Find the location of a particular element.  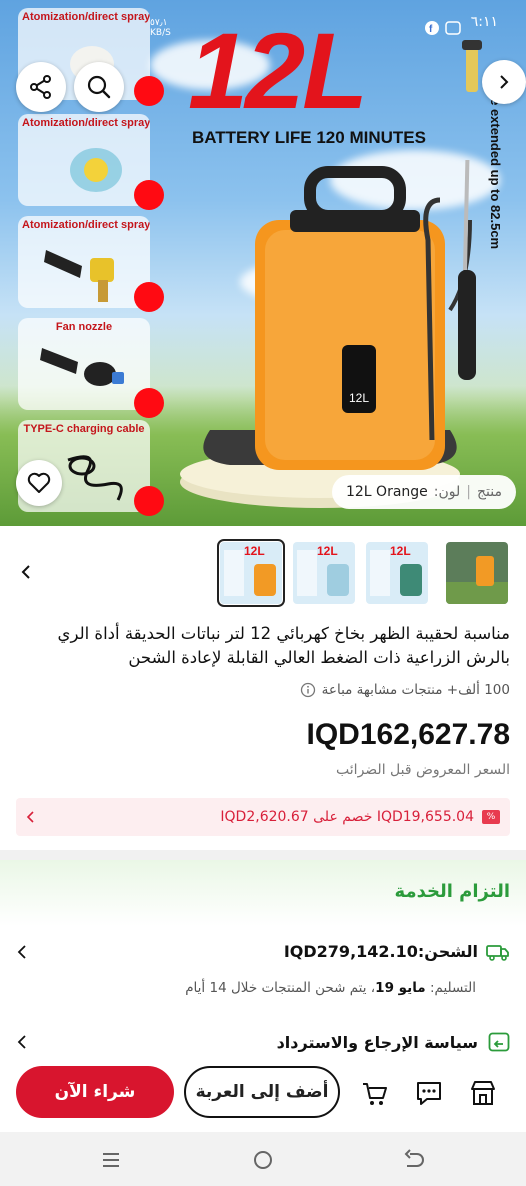

product-price: IQD162,627.78 is located at coordinates (408, 734).